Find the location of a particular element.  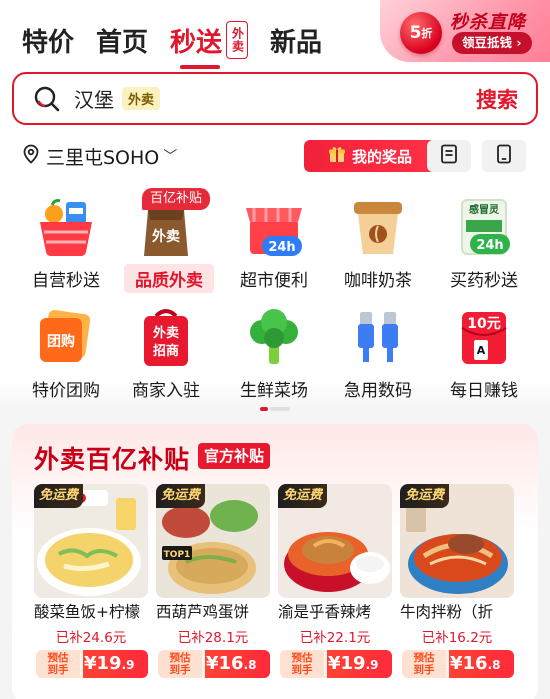

phone-button is located at coordinates (504, 156).